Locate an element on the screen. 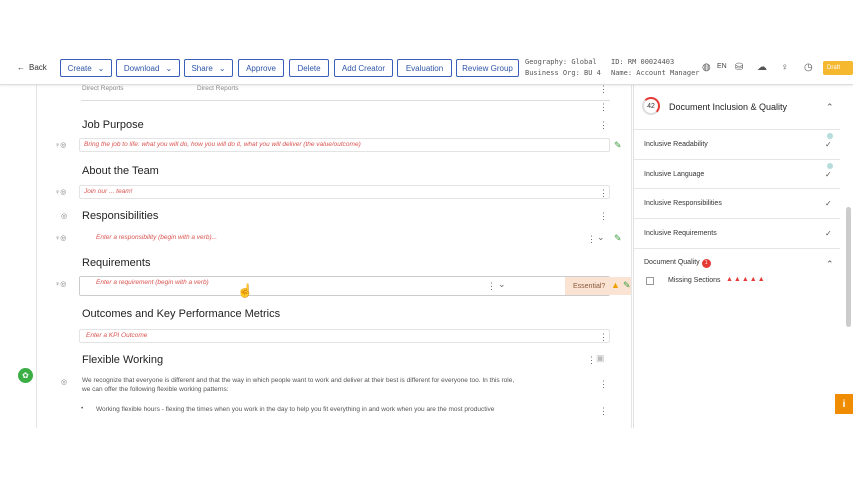 This screenshot has width=853, height=480. share-label: Share is located at coordinates (202, 68).